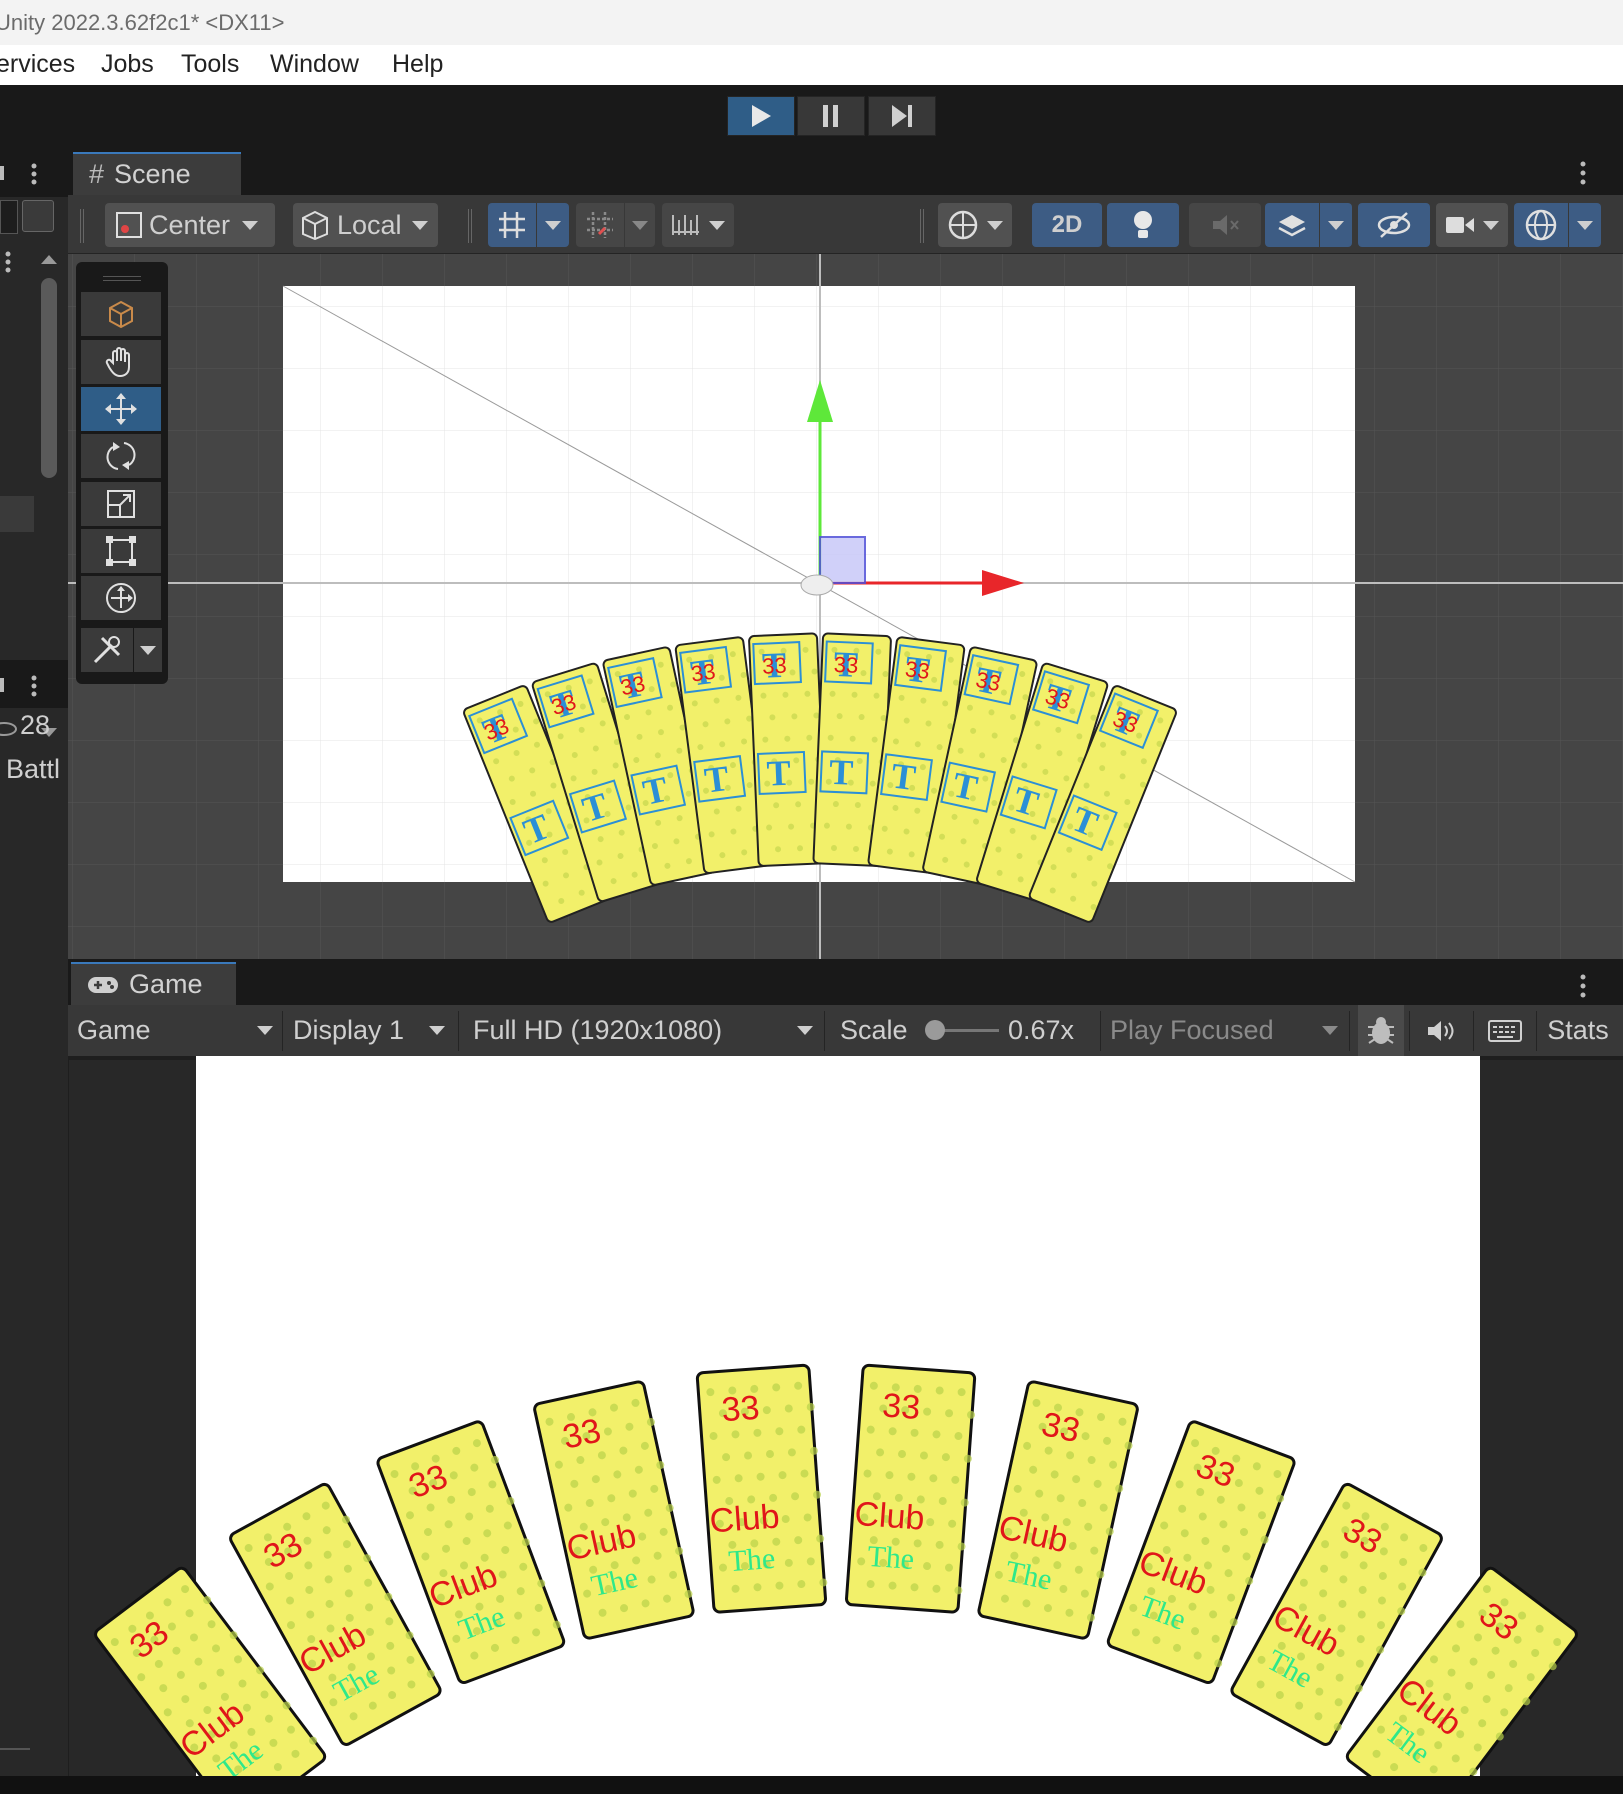 The image size is (1623, 1794). Describe the element at coordinates (598, 1030) in the screenshot. I see `resolution-label: Full HD (1920x1080)` at that location.